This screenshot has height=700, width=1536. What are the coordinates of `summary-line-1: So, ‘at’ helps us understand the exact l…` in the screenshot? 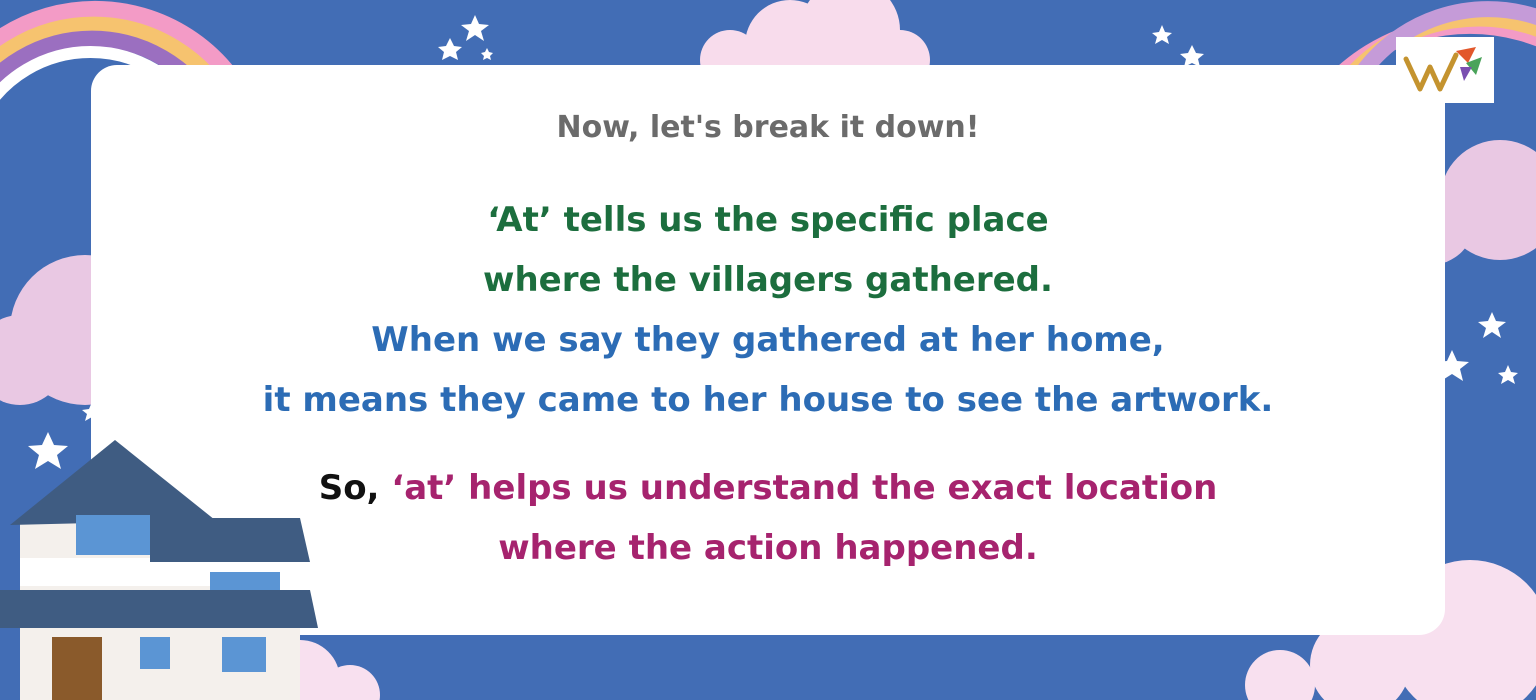 It's located at (768, 488).